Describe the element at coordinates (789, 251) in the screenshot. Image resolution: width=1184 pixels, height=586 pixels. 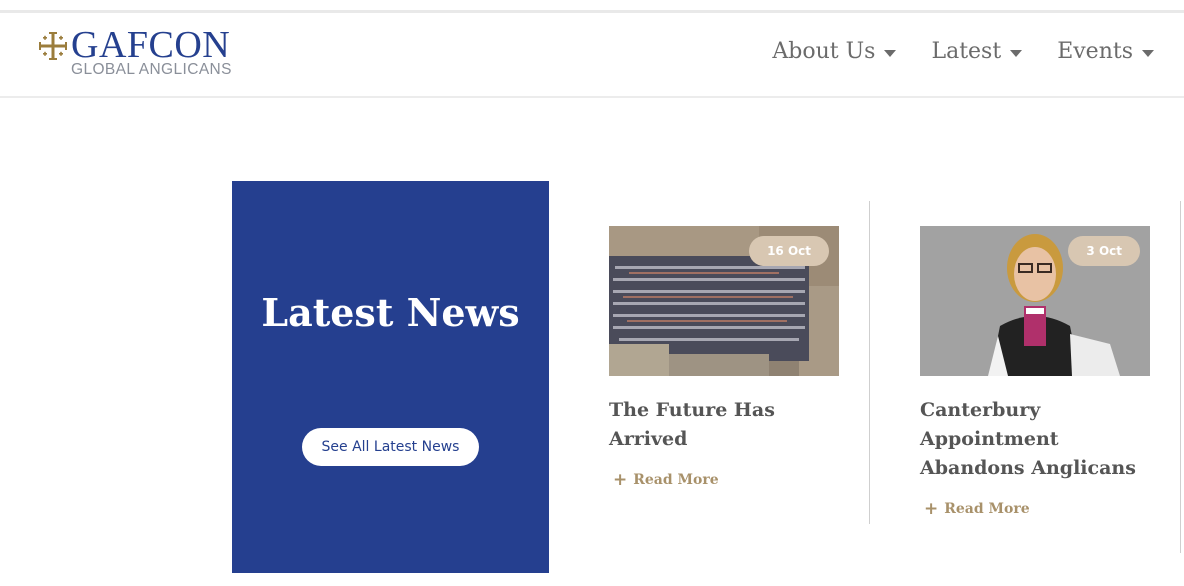
I see `date-badge: 16 Oct` at that location.